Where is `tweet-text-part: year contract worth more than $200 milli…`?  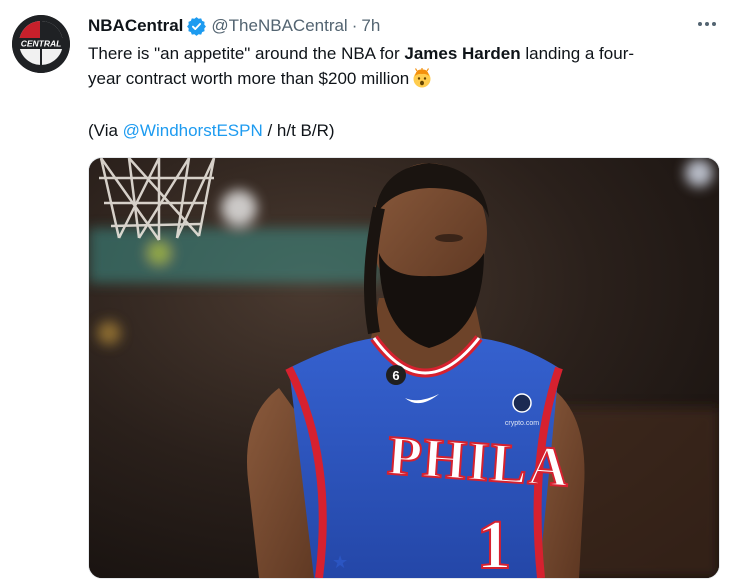 tweet-text-part: year contract worth more than $200 milli… is located at coordinates (249, 78).